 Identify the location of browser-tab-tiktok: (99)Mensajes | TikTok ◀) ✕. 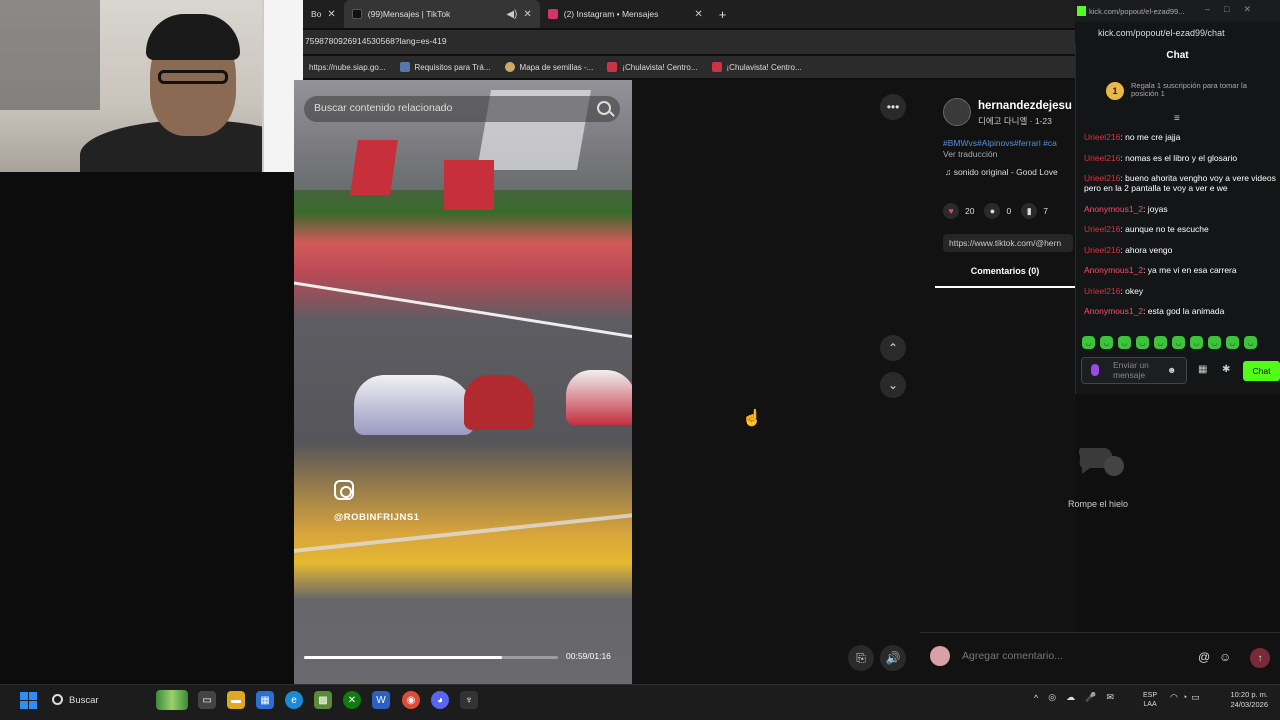
(441, 14).